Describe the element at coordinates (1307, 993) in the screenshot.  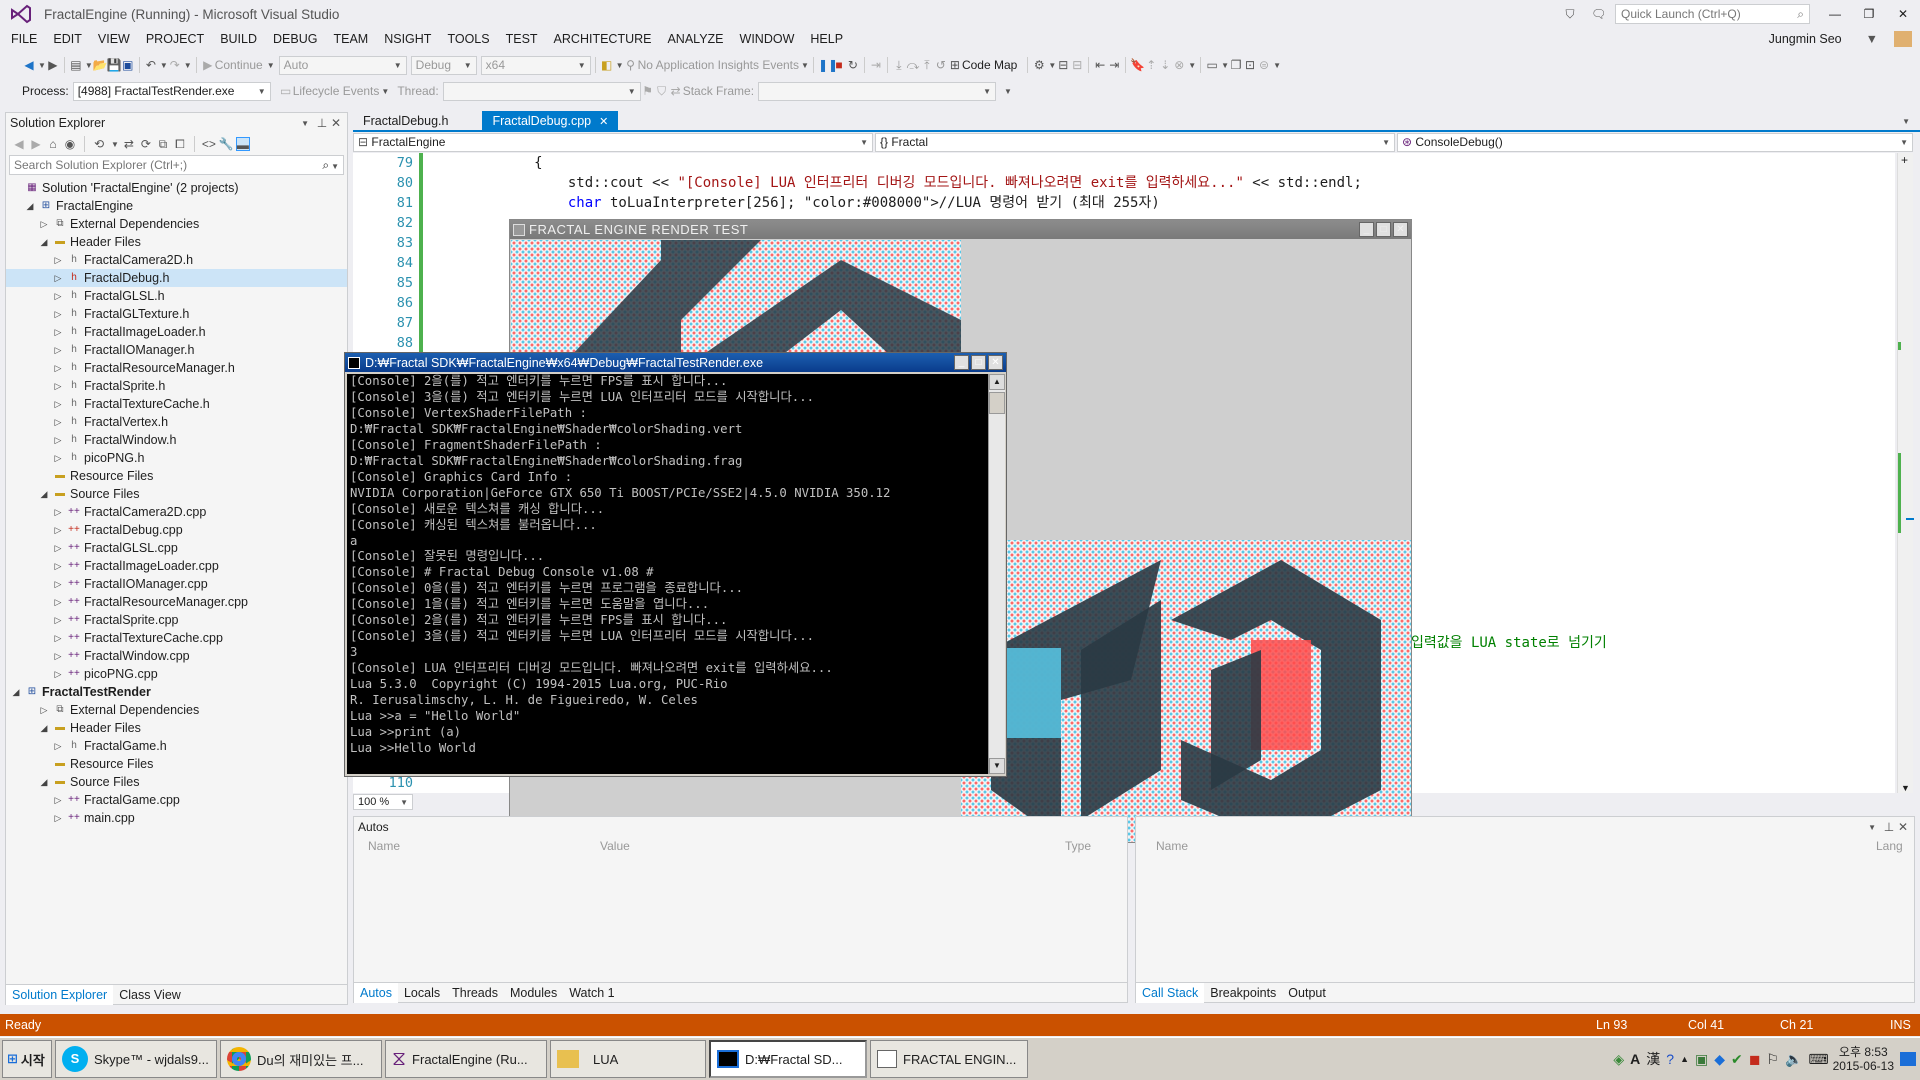
I see `tab-output: Output` at that location.